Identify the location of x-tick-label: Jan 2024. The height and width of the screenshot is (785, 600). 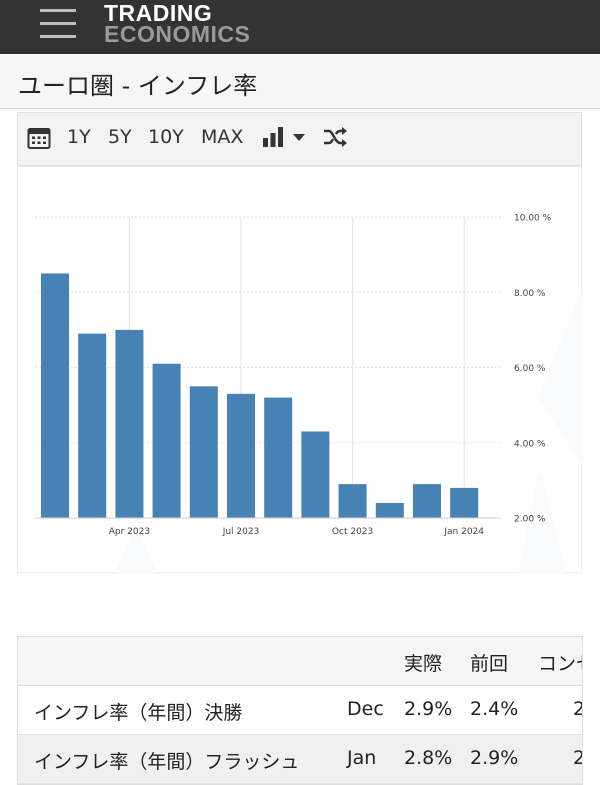
(463, 532).